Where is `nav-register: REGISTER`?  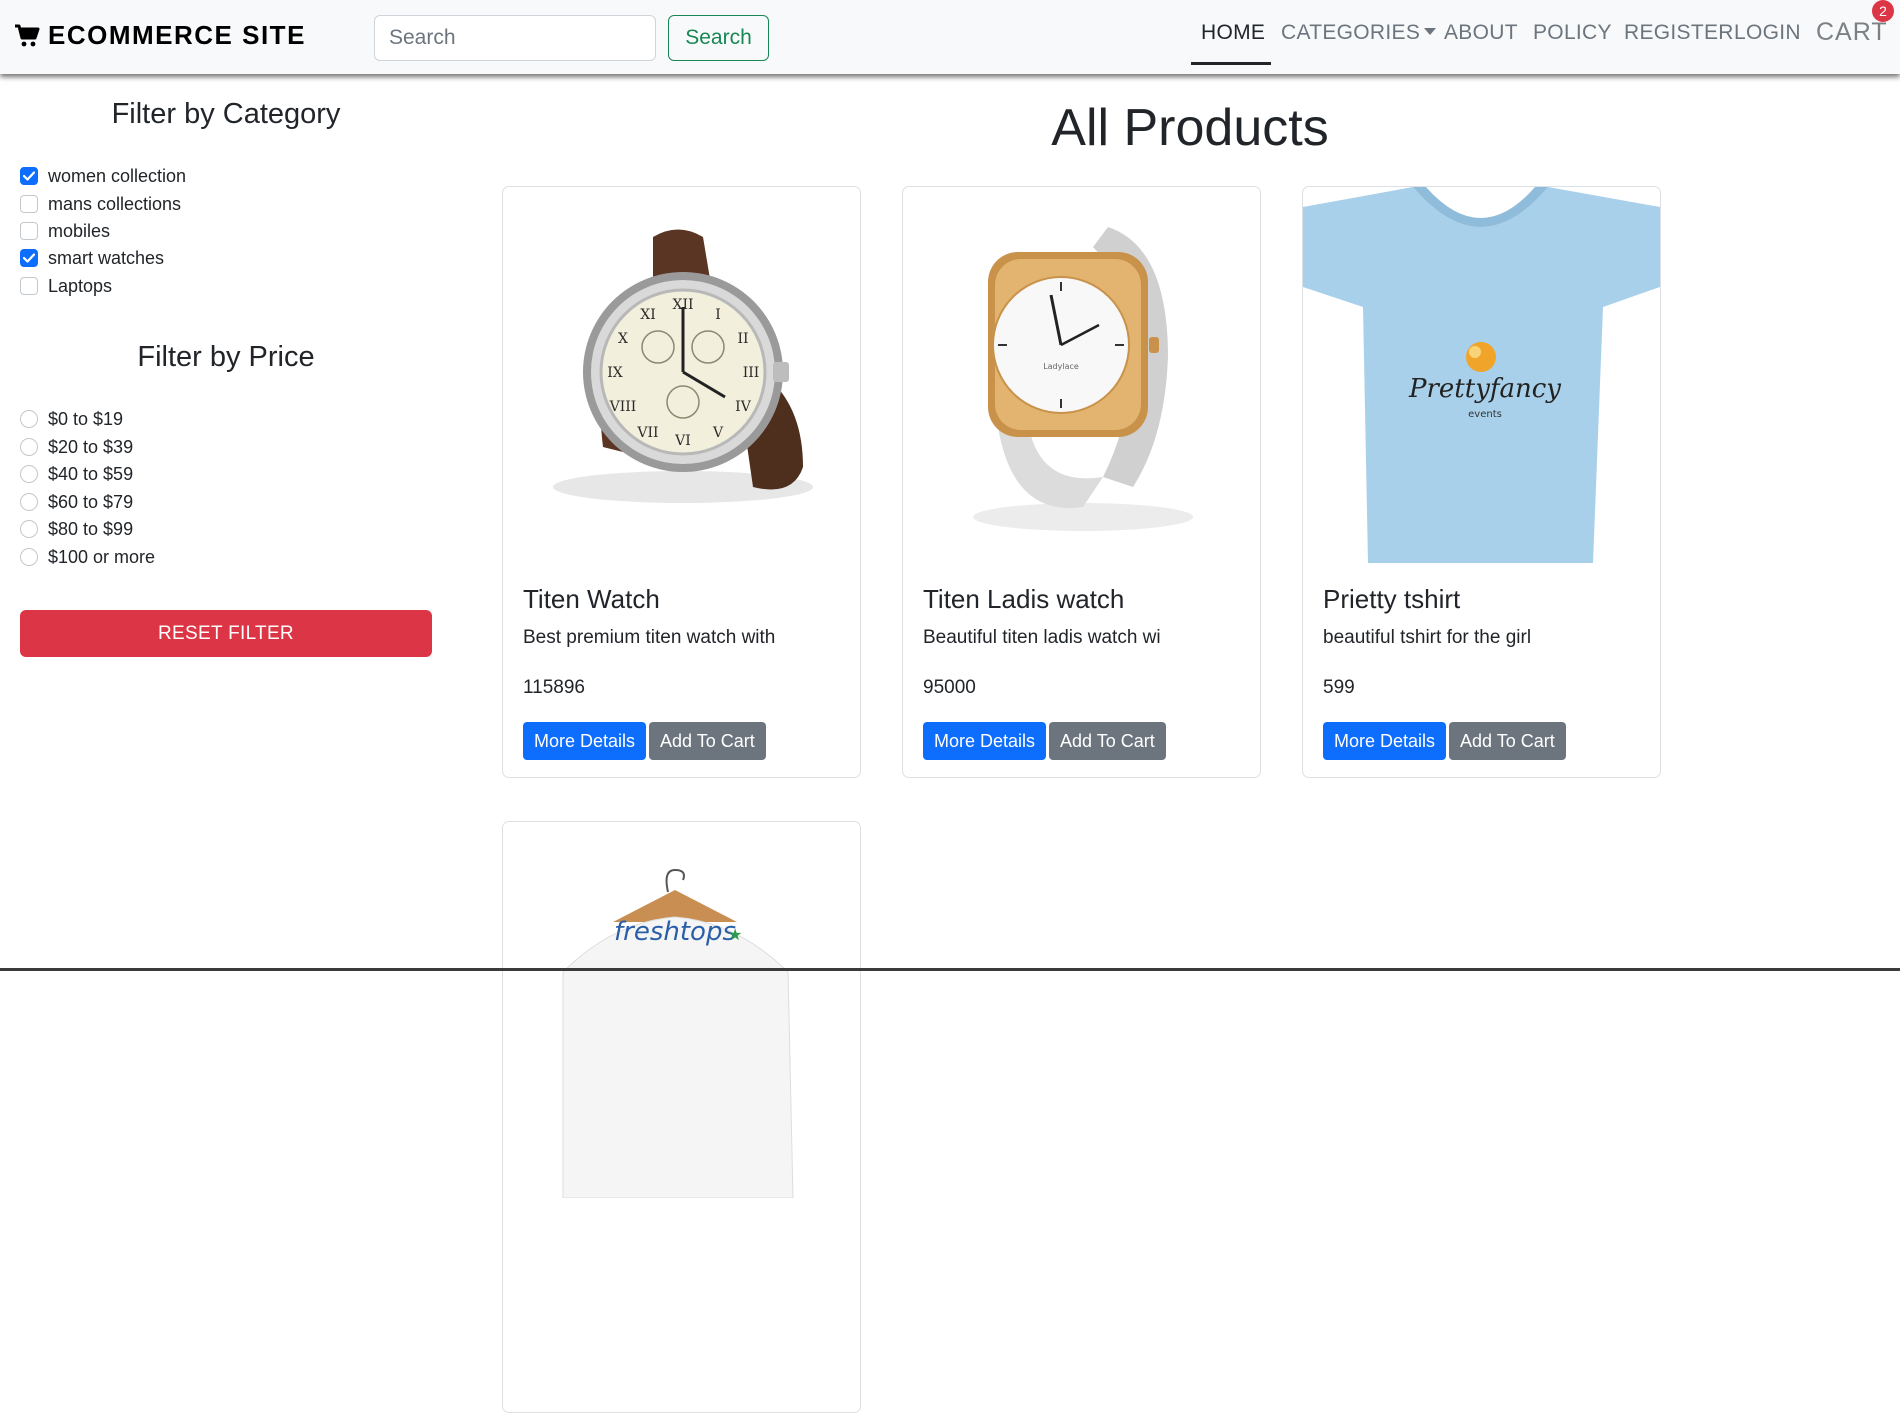
nav-register: REGISTER is located at coordinates (1679, 33).